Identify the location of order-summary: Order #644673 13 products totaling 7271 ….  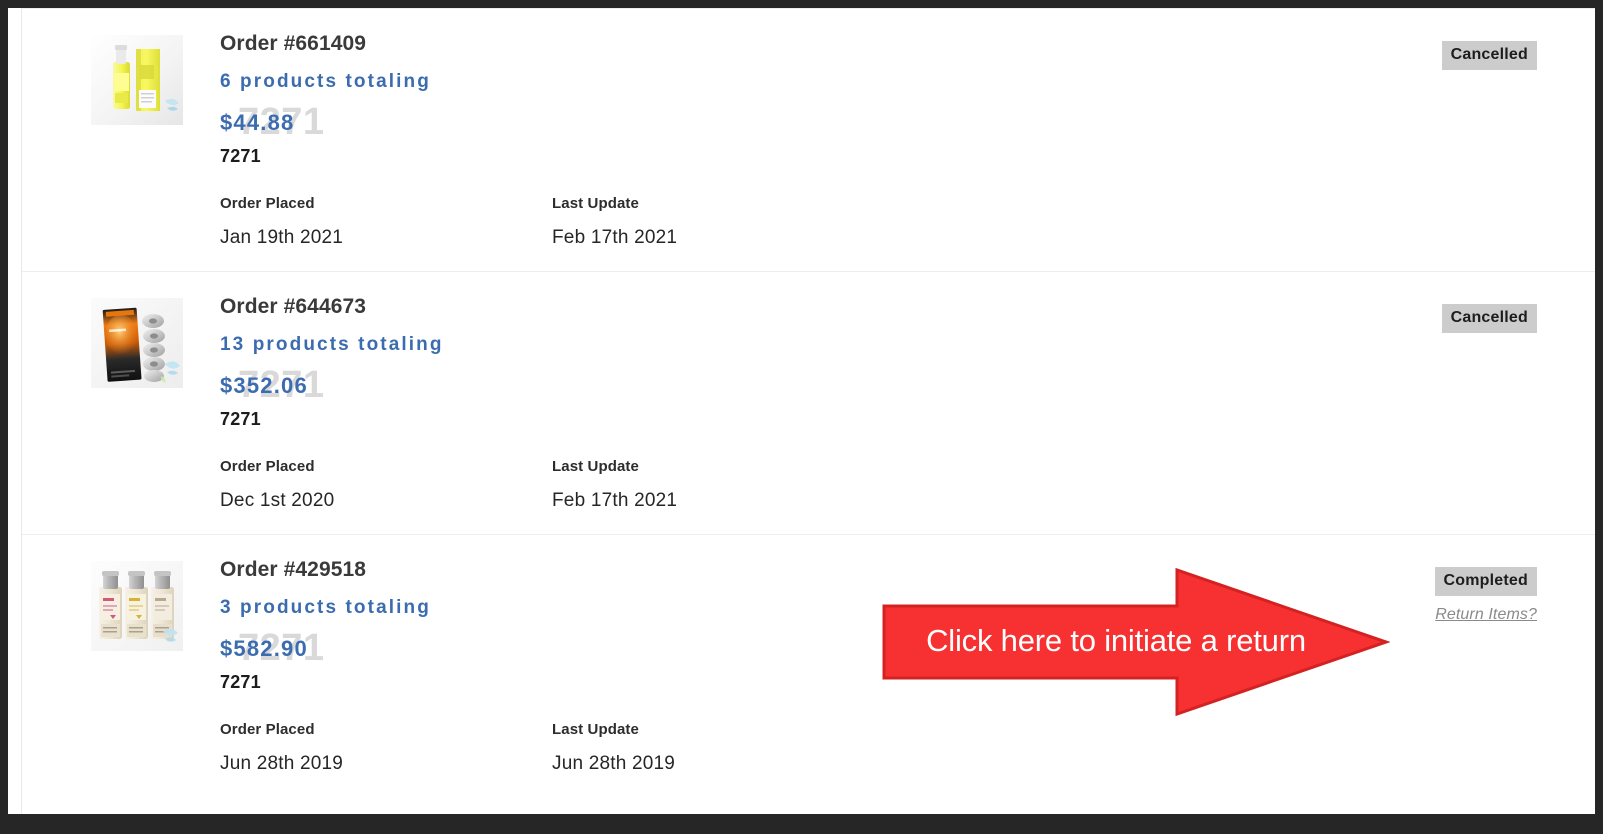
(770, 362).